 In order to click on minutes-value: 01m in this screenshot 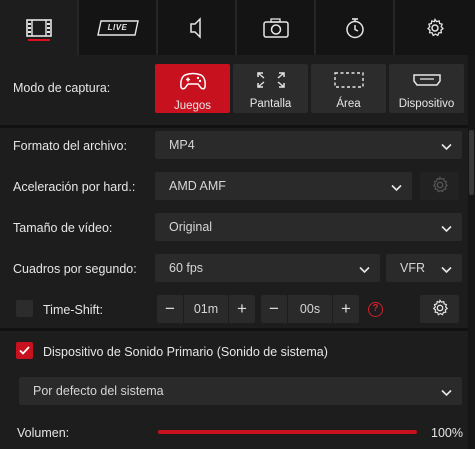, I will do `click(206, 309)`.